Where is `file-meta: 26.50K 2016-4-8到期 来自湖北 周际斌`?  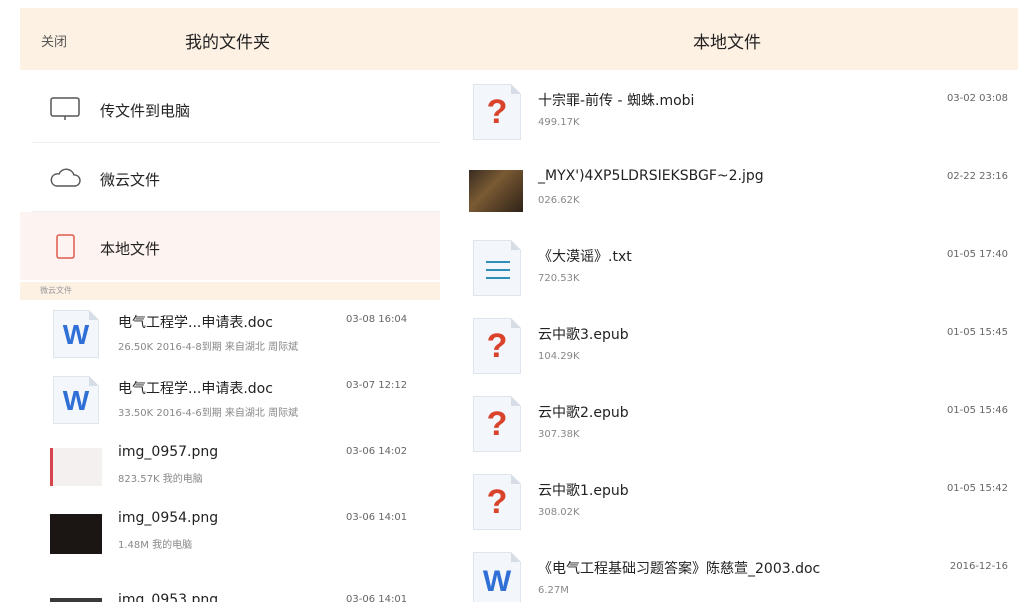 file-meta: 26.50K 2016-4-8到期 来自湖北 周际斌 is located at coordinates (208, 347).